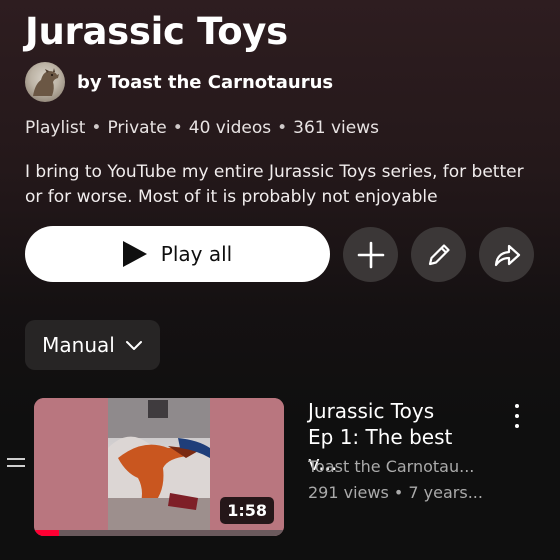 The height and width of the screenshot is (560, 560). Describe the element at coordinates (196, 254) in the screenshot. I see `play-all-label: Play all` at that location.